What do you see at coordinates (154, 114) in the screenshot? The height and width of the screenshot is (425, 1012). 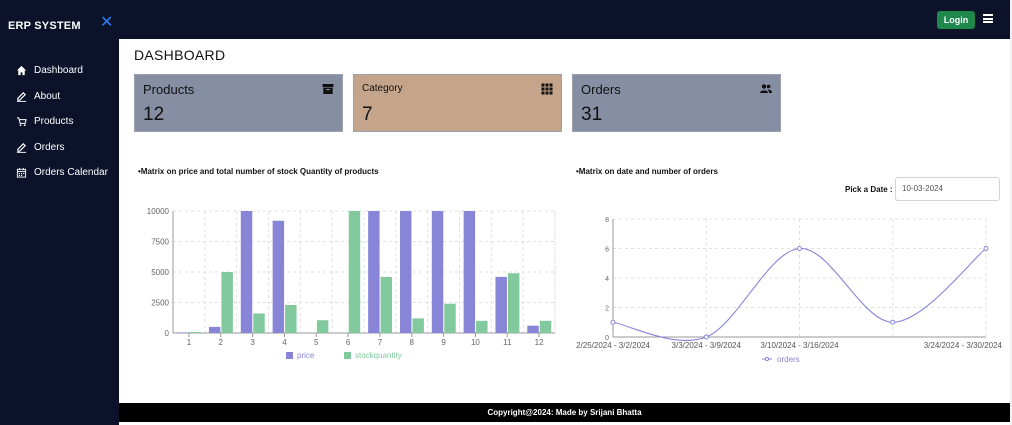 I see `card-value: 12` at bounding box center [154, 114].